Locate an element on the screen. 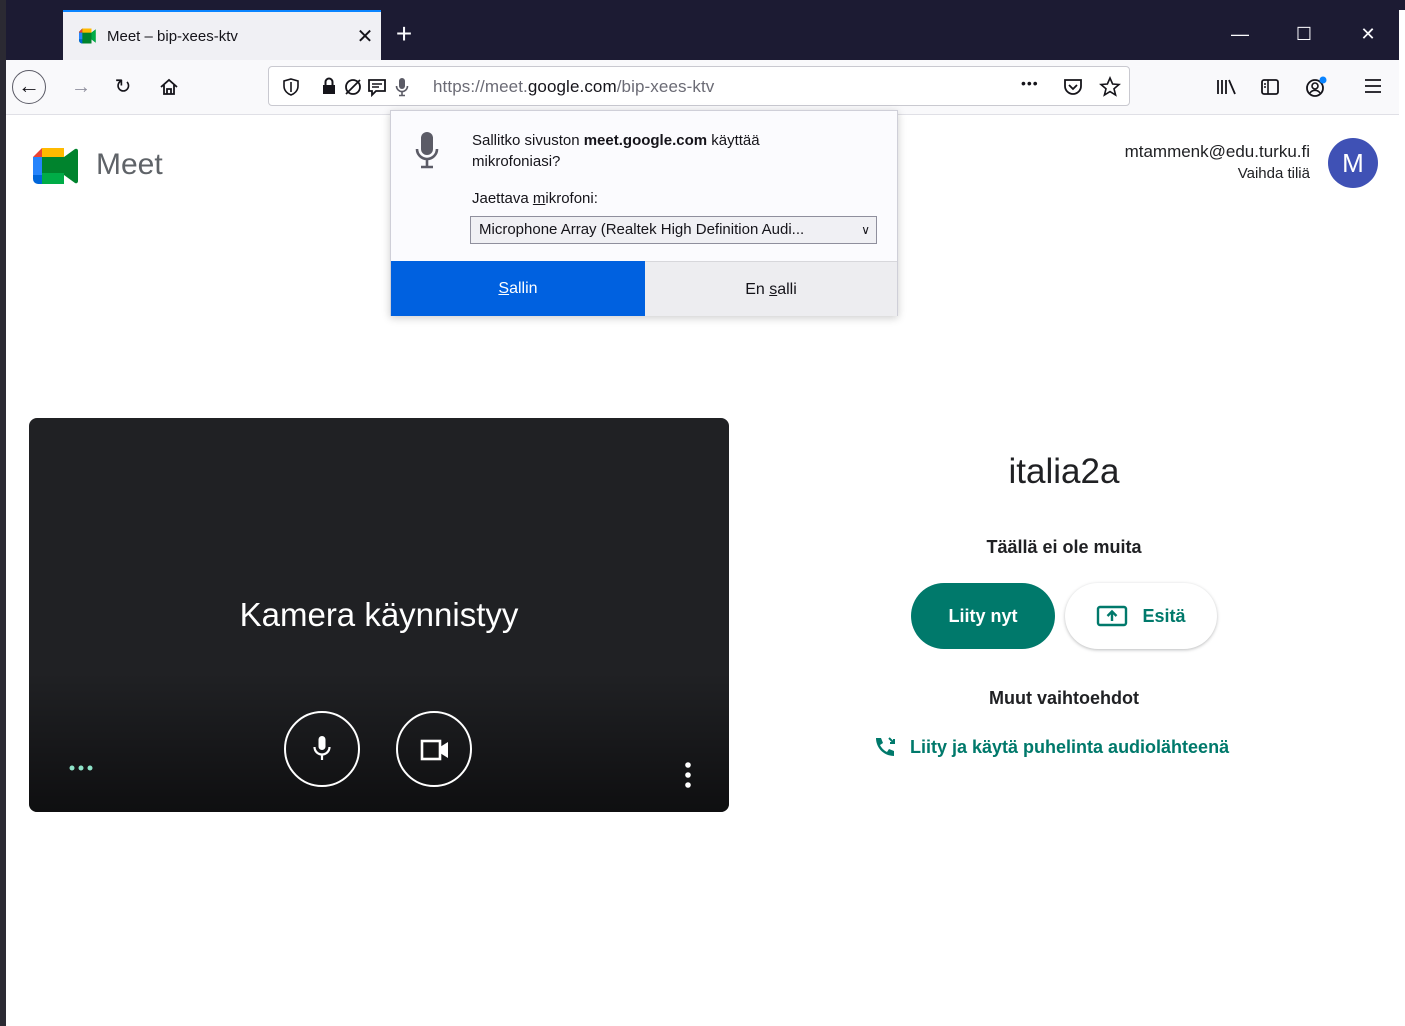 The width and height of the screenshot is (1405, 1026). switch-account-link: Vaihda tiliä is located at coordinates (1274, 173).